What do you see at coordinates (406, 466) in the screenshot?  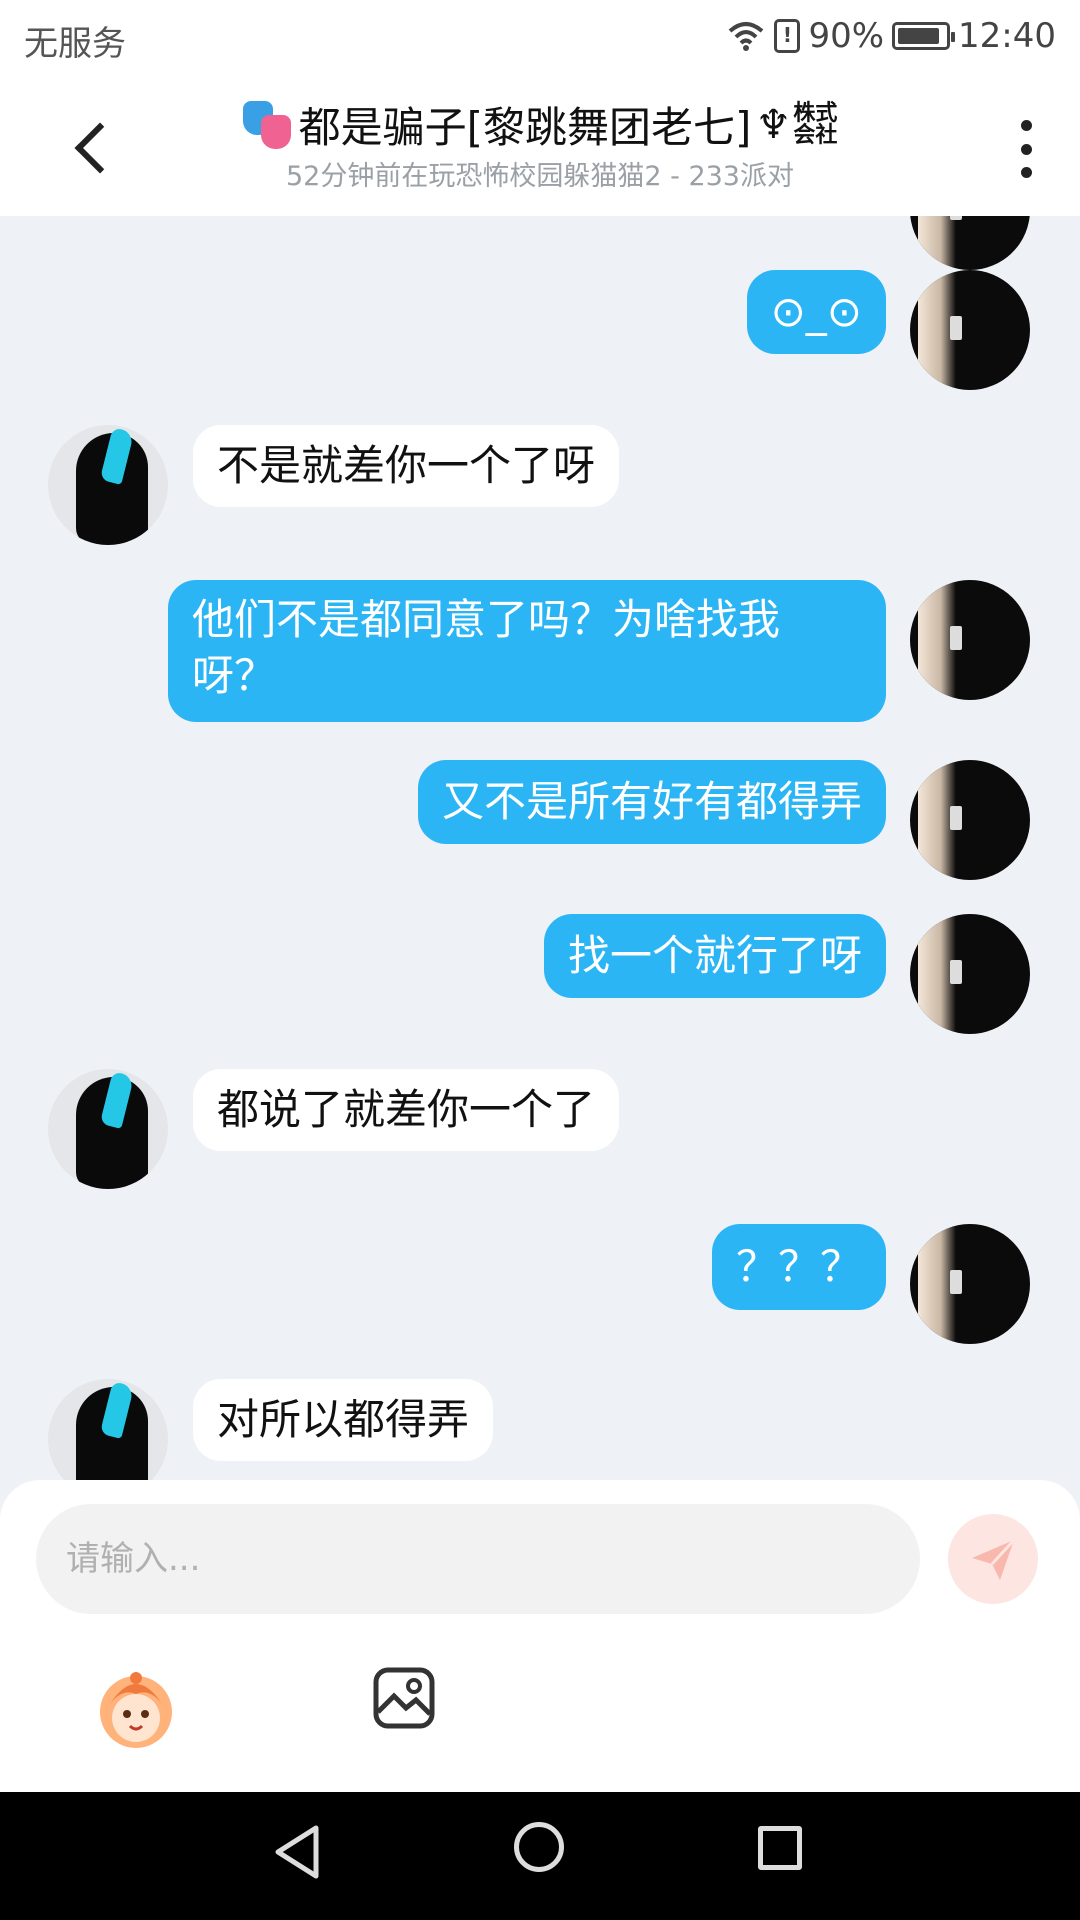 I see `contact-message-bubble: 不是就差你一个了呀` at bounding box center [406, 466].